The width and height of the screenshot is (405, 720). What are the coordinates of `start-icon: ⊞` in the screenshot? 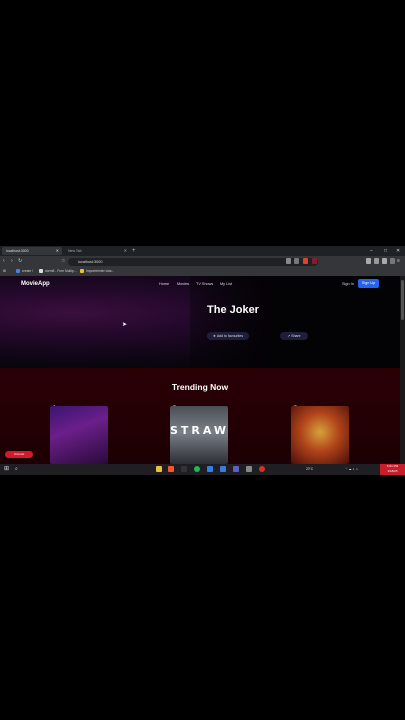 It's located at (6, 469).